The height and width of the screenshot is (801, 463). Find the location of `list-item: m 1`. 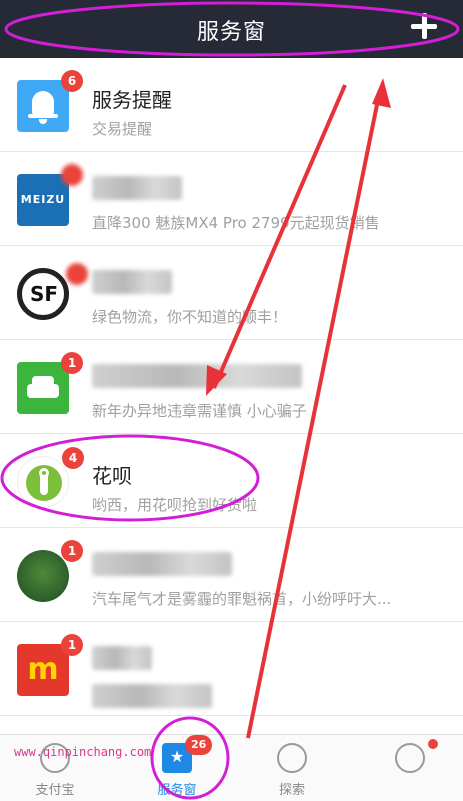

list-item: m 1 is located at coordinates (231, 669).